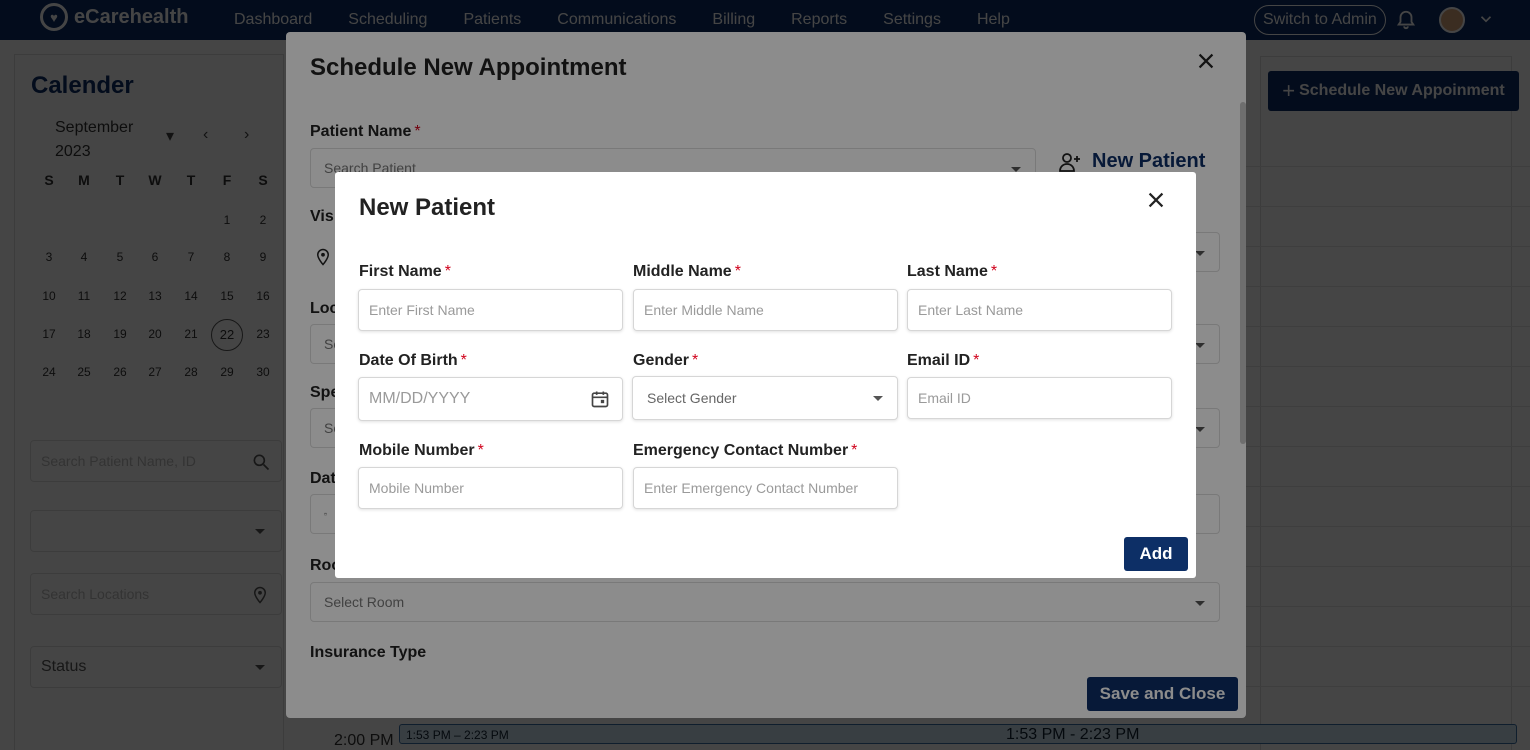 The width and height of the screenshot is (1530, 750). What do you see at coordinates (408, 360) in the screenshot?
I see `dob-text: Date Of Birth` at bounding box center [408, 360].